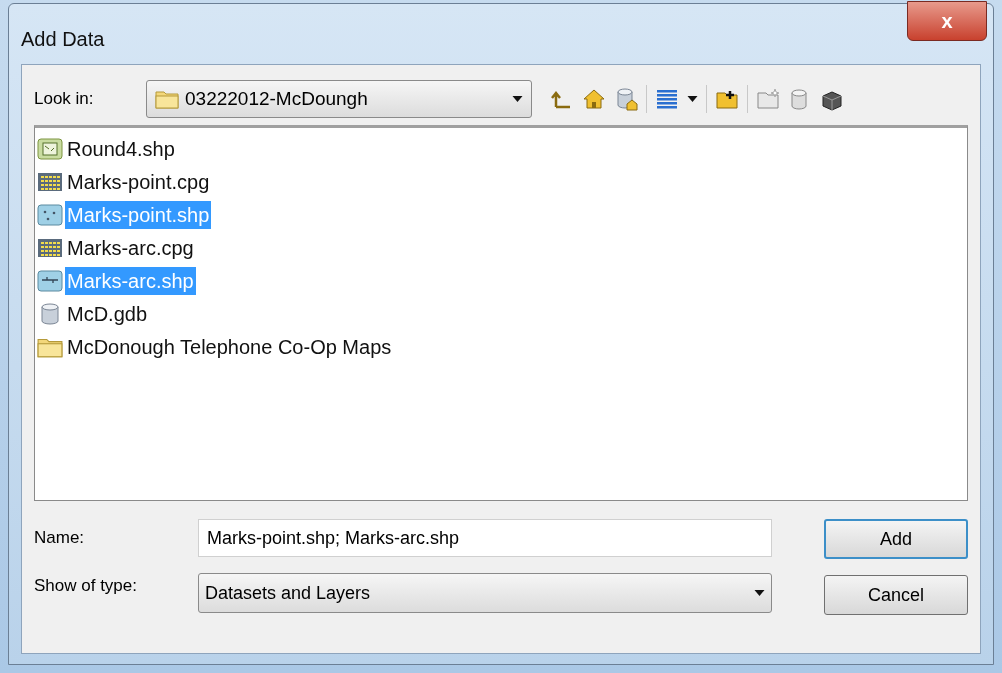 The width and height of the screenshot is (1002, 673). I want to click on file-item: McDonough Telephone Co-Op Maps, so click(229, 346).